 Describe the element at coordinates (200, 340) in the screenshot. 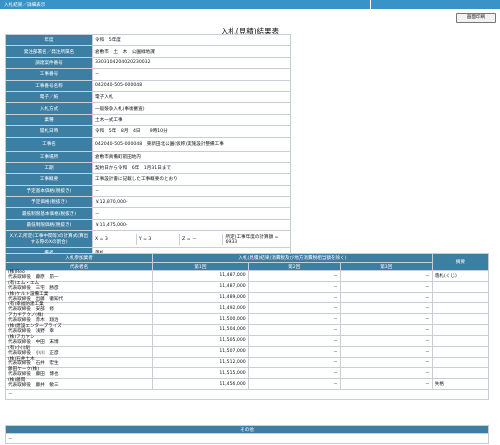

I see `round1-amount: 11,505,000` at that location.